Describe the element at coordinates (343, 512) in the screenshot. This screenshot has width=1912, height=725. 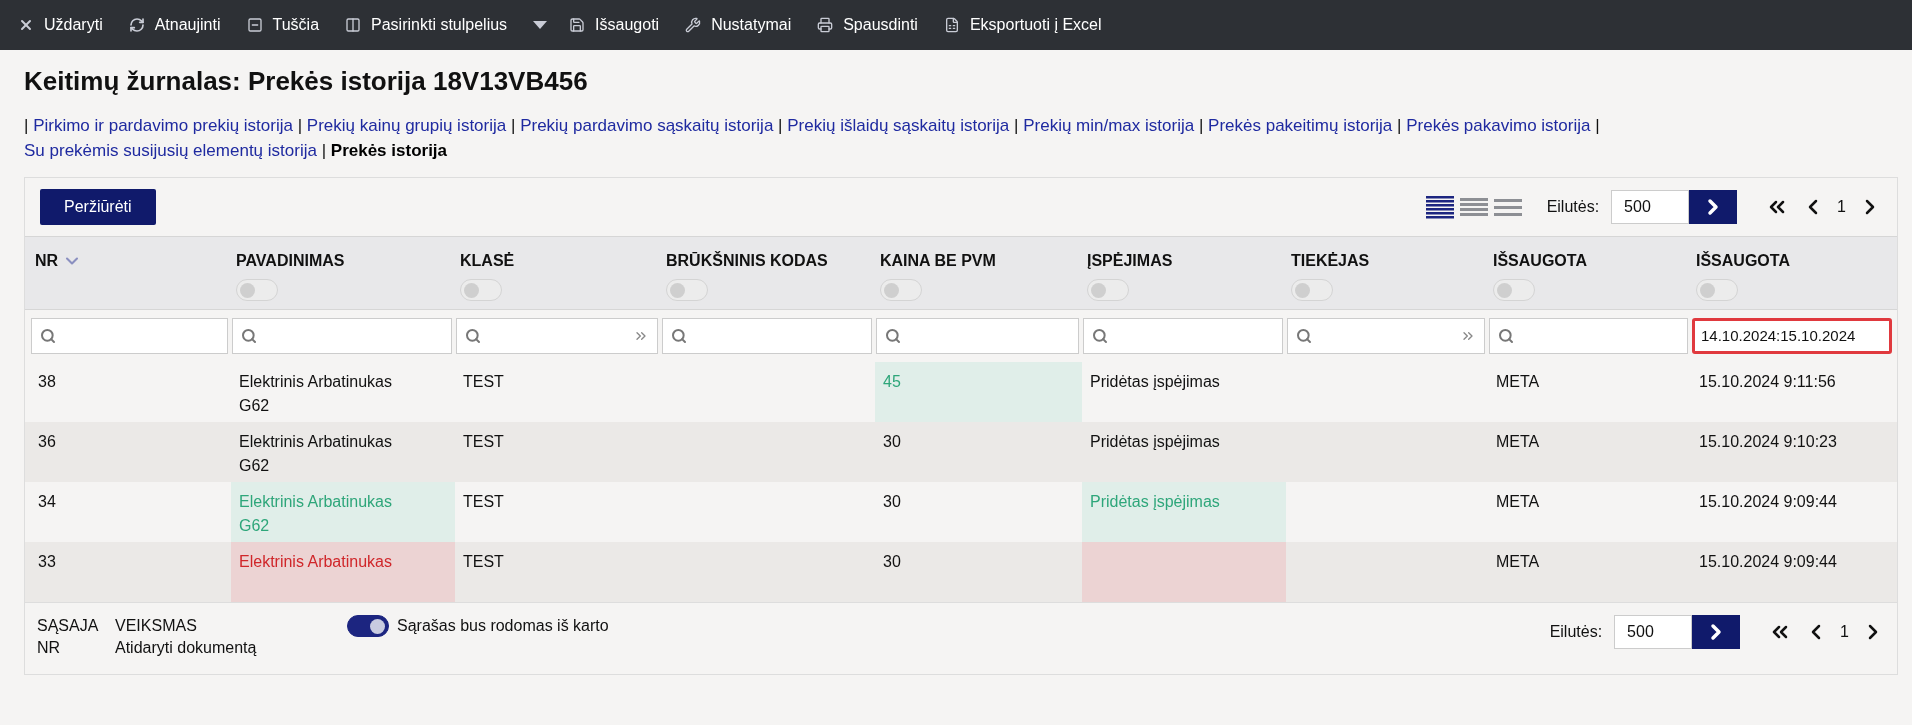
I see `changed-cell: Elektrinis Arbatinukas G62` at that location.